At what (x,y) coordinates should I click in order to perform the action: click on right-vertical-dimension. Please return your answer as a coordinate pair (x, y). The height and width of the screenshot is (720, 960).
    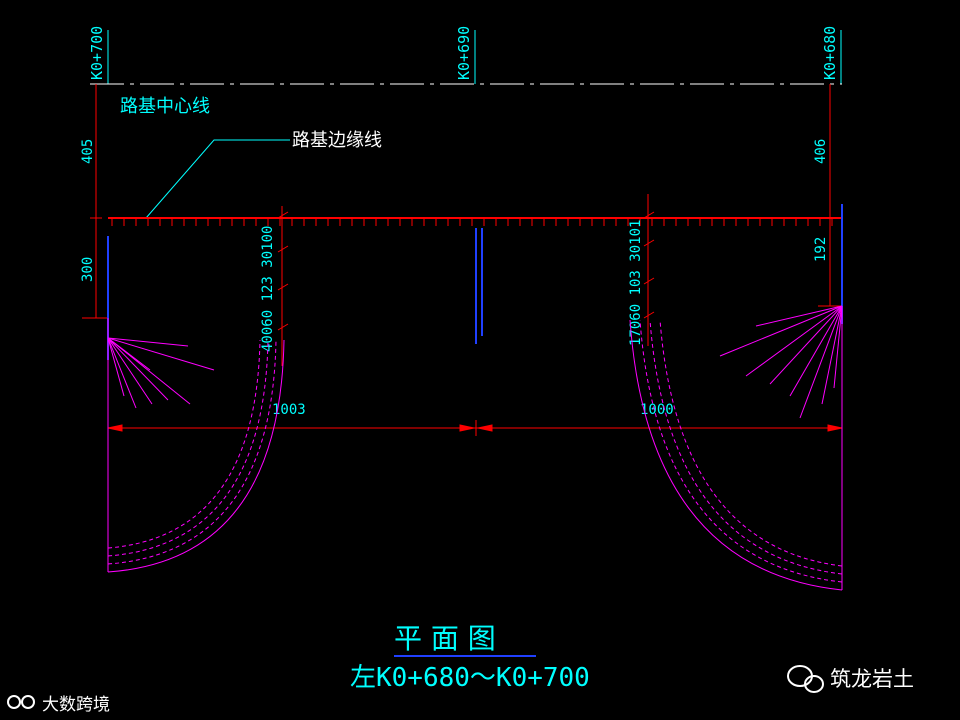
    Looking at the image, I should click on (830, 195).